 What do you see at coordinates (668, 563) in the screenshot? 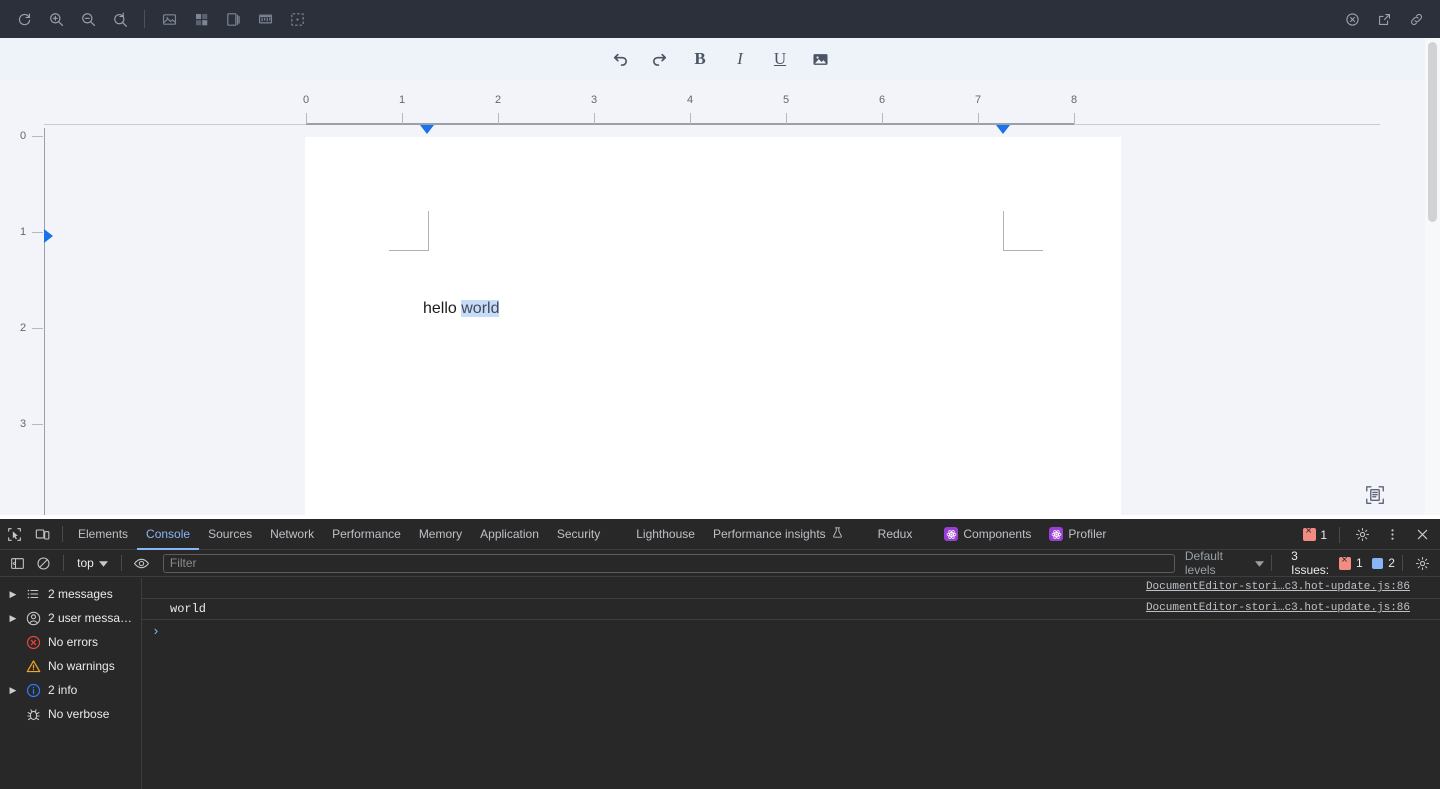
I see `console-filter-input` at bounding box center [668, 563].